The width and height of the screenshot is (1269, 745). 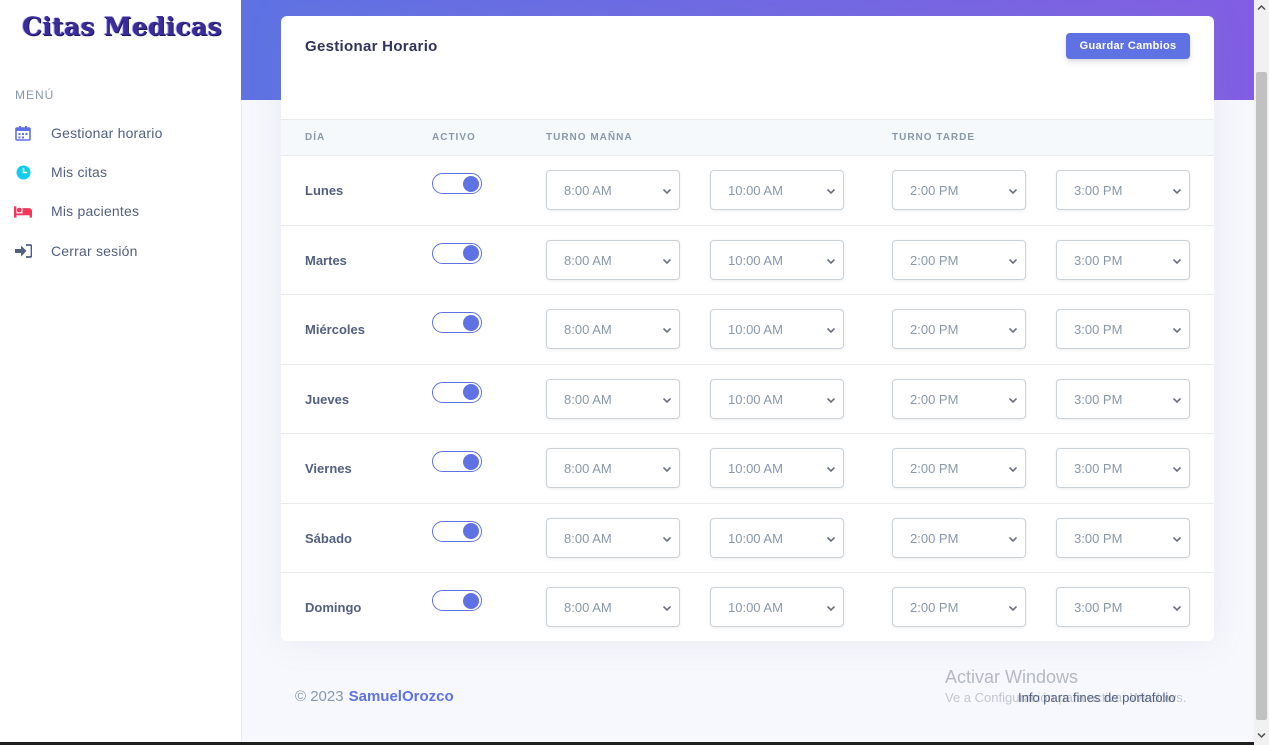 I want to click on scroll-up-arrow-icon, so click(x=1261, y=7).